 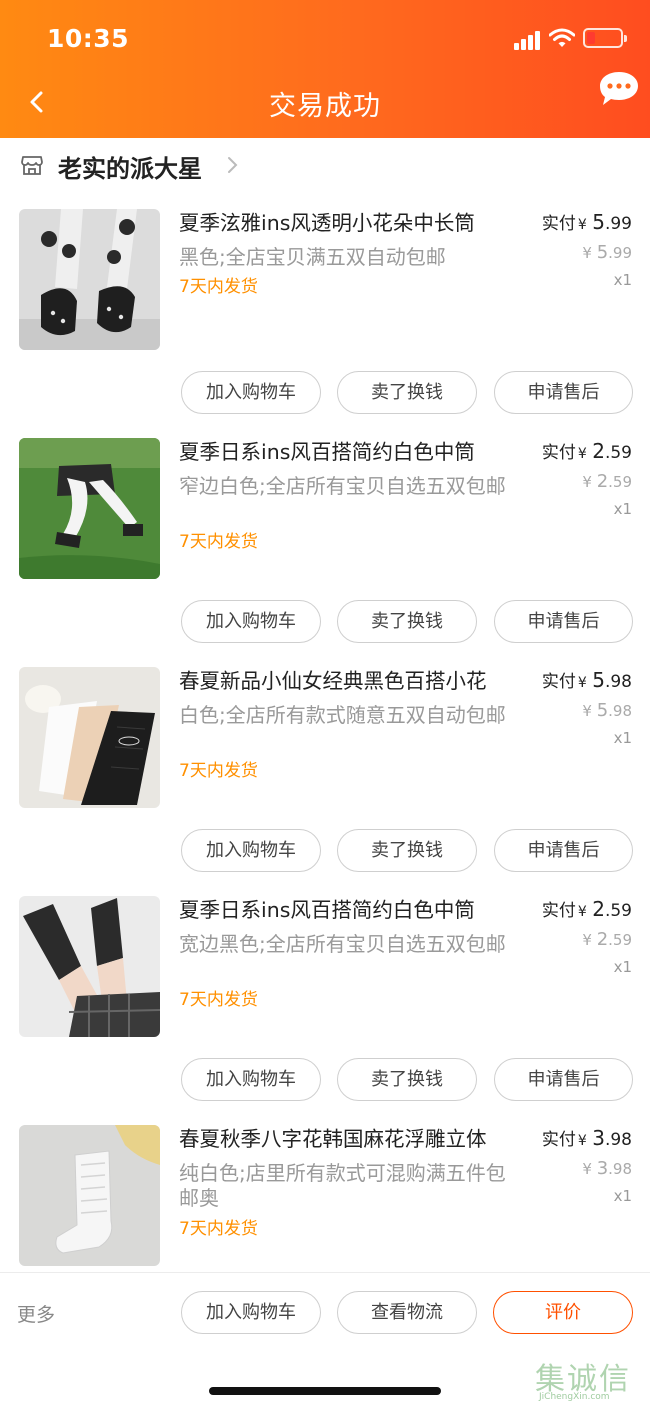 What do you see at coordinates (607, 1168) in the screenshot?
I see `original-price: ¥ 3.98` at bounding box center [607, 1168].